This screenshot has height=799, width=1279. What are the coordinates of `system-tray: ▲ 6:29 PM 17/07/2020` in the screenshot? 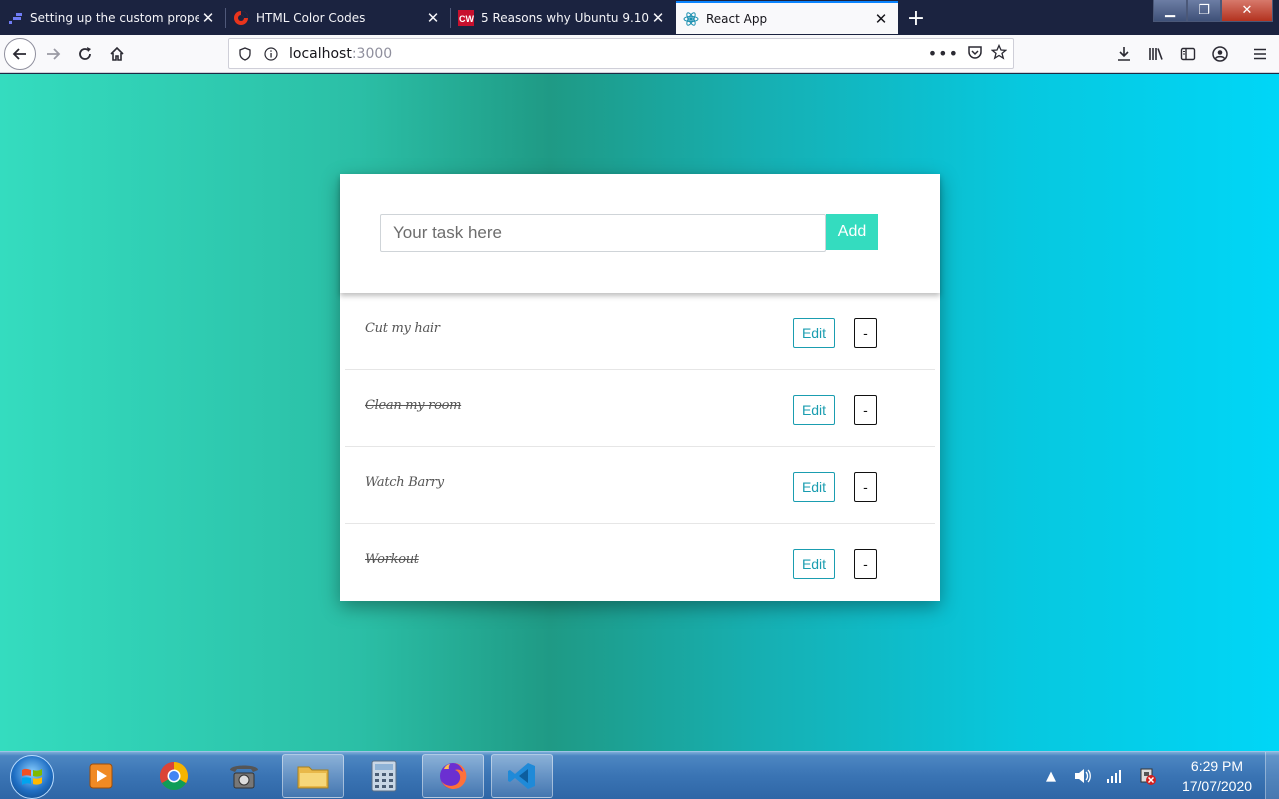 It's located at (1157, 775).